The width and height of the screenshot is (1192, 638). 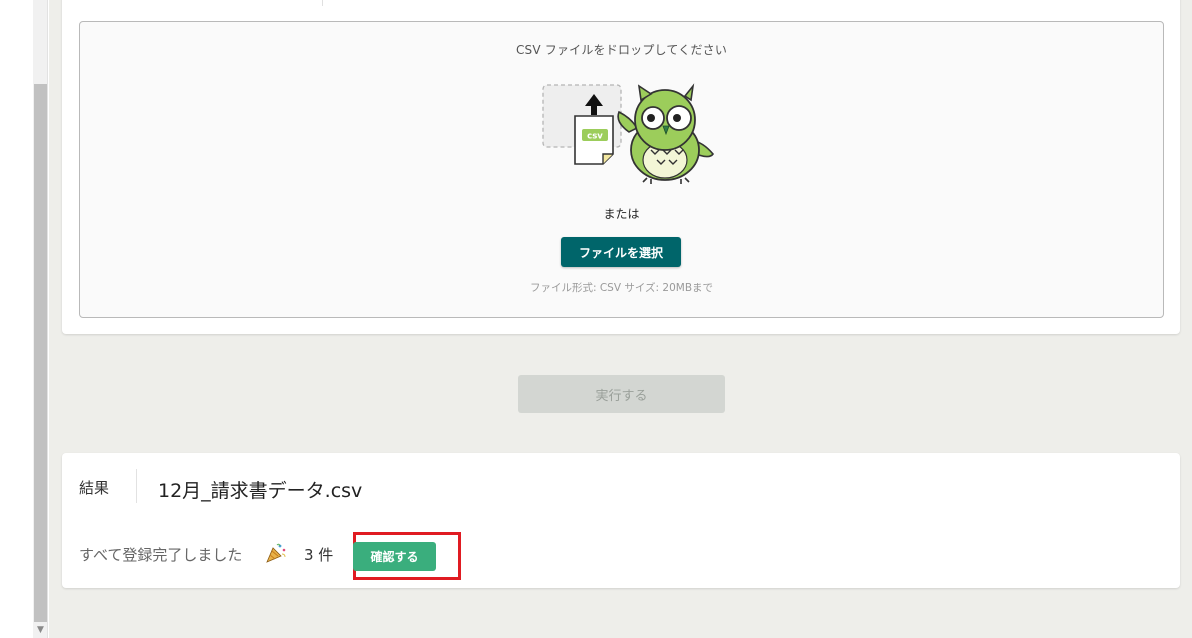 What do you see at coordinates (136, 486) in the screenshot?
I see `result-divider` at bounding box center [136, 486].